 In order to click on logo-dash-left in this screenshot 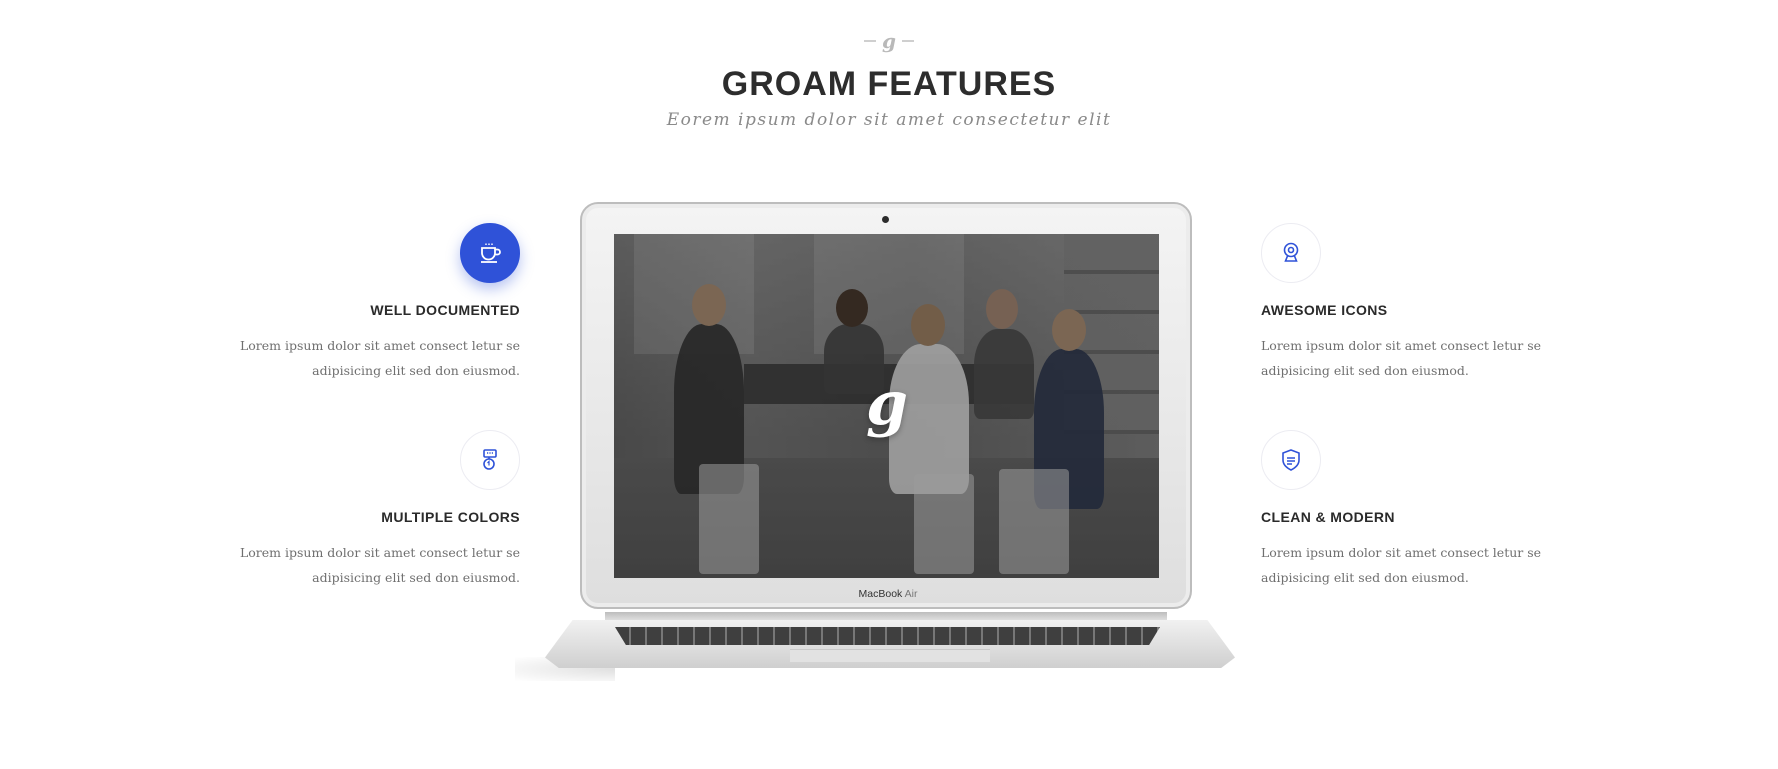, I will do `click(870, 41)`.